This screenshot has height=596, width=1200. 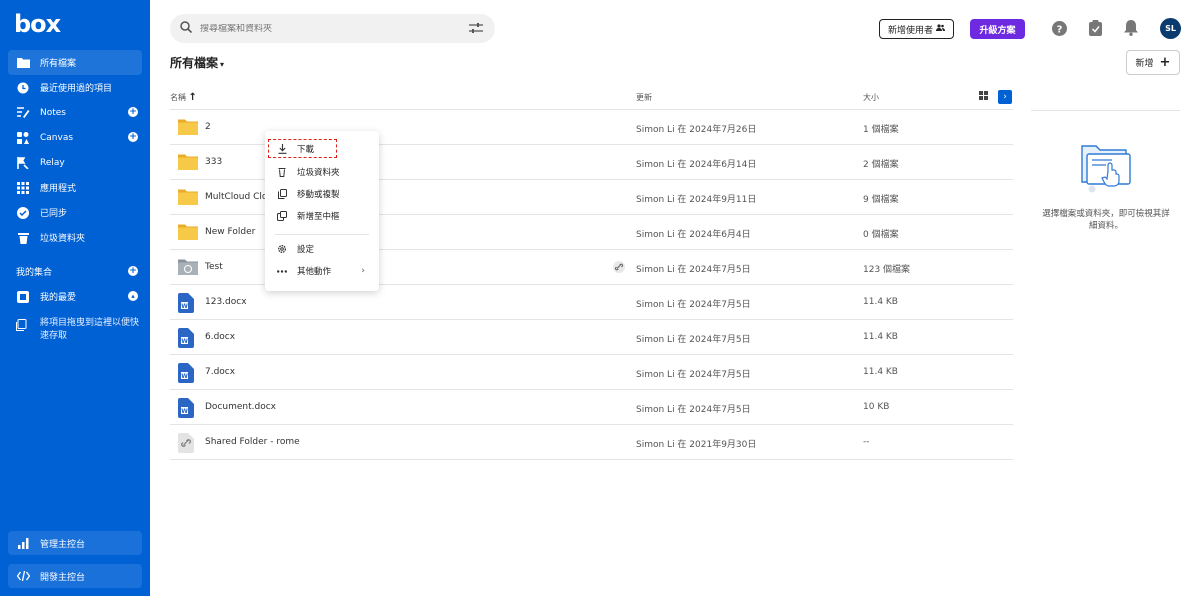 I want to click on file-size: 11.4 KB, so click(x=880, y=302).